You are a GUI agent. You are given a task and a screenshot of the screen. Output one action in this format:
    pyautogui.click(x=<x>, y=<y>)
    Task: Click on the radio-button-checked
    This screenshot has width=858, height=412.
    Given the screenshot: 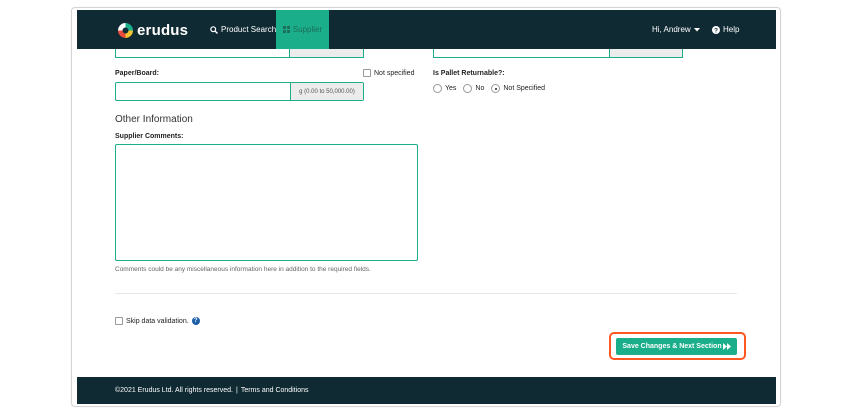 What is the action you would take?
    pyautogui.click(x=496, y=88)
    